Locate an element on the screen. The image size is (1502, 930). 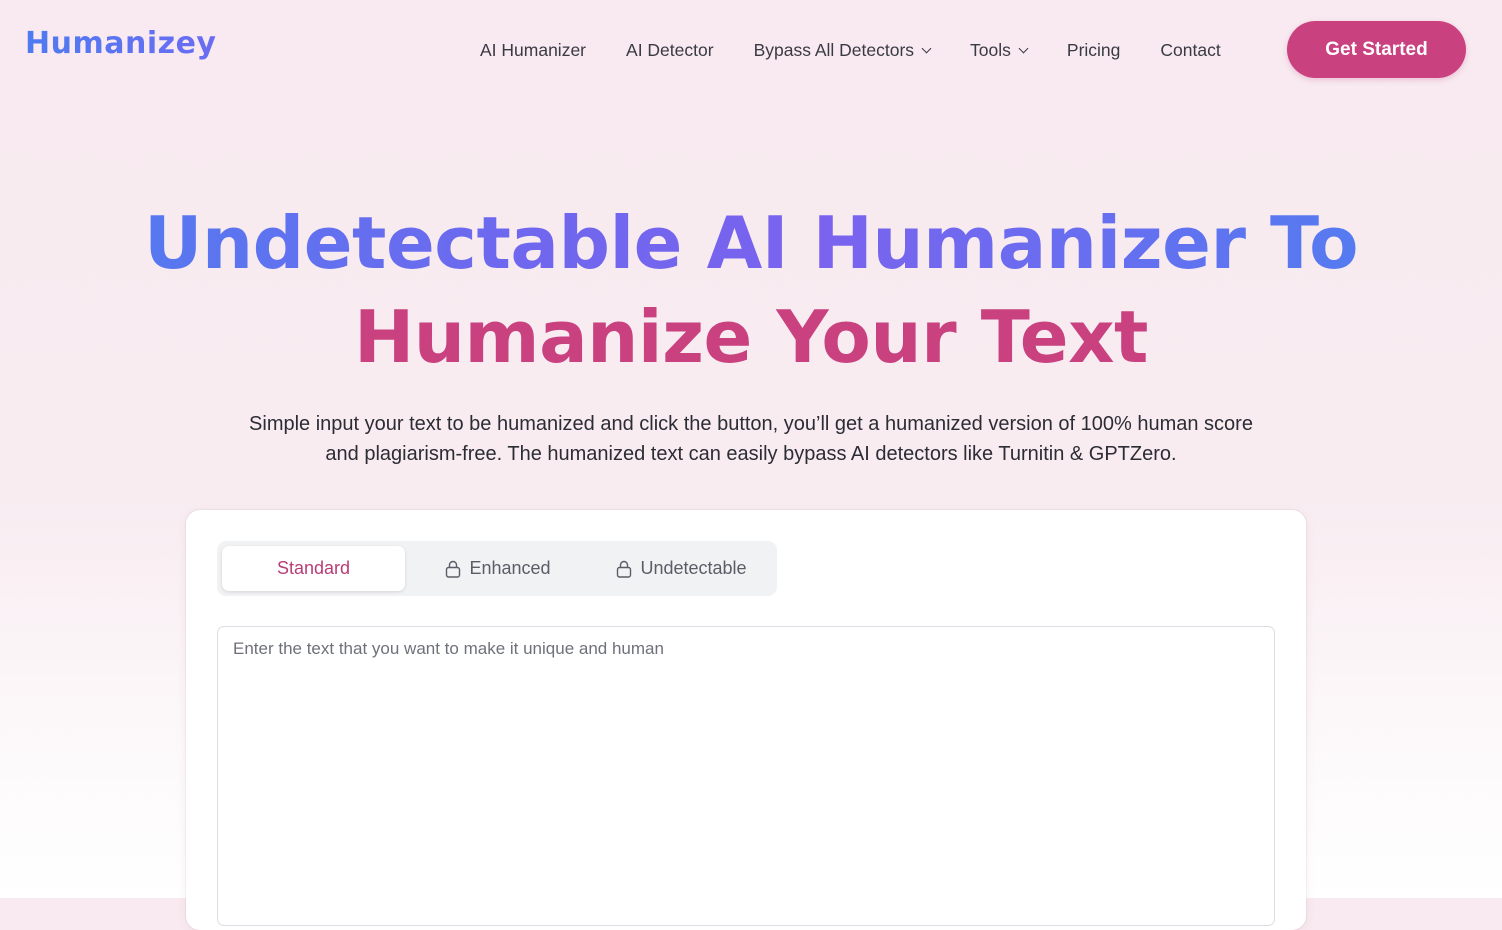
nav-tools: Tools is located at coordinates (999, 50).